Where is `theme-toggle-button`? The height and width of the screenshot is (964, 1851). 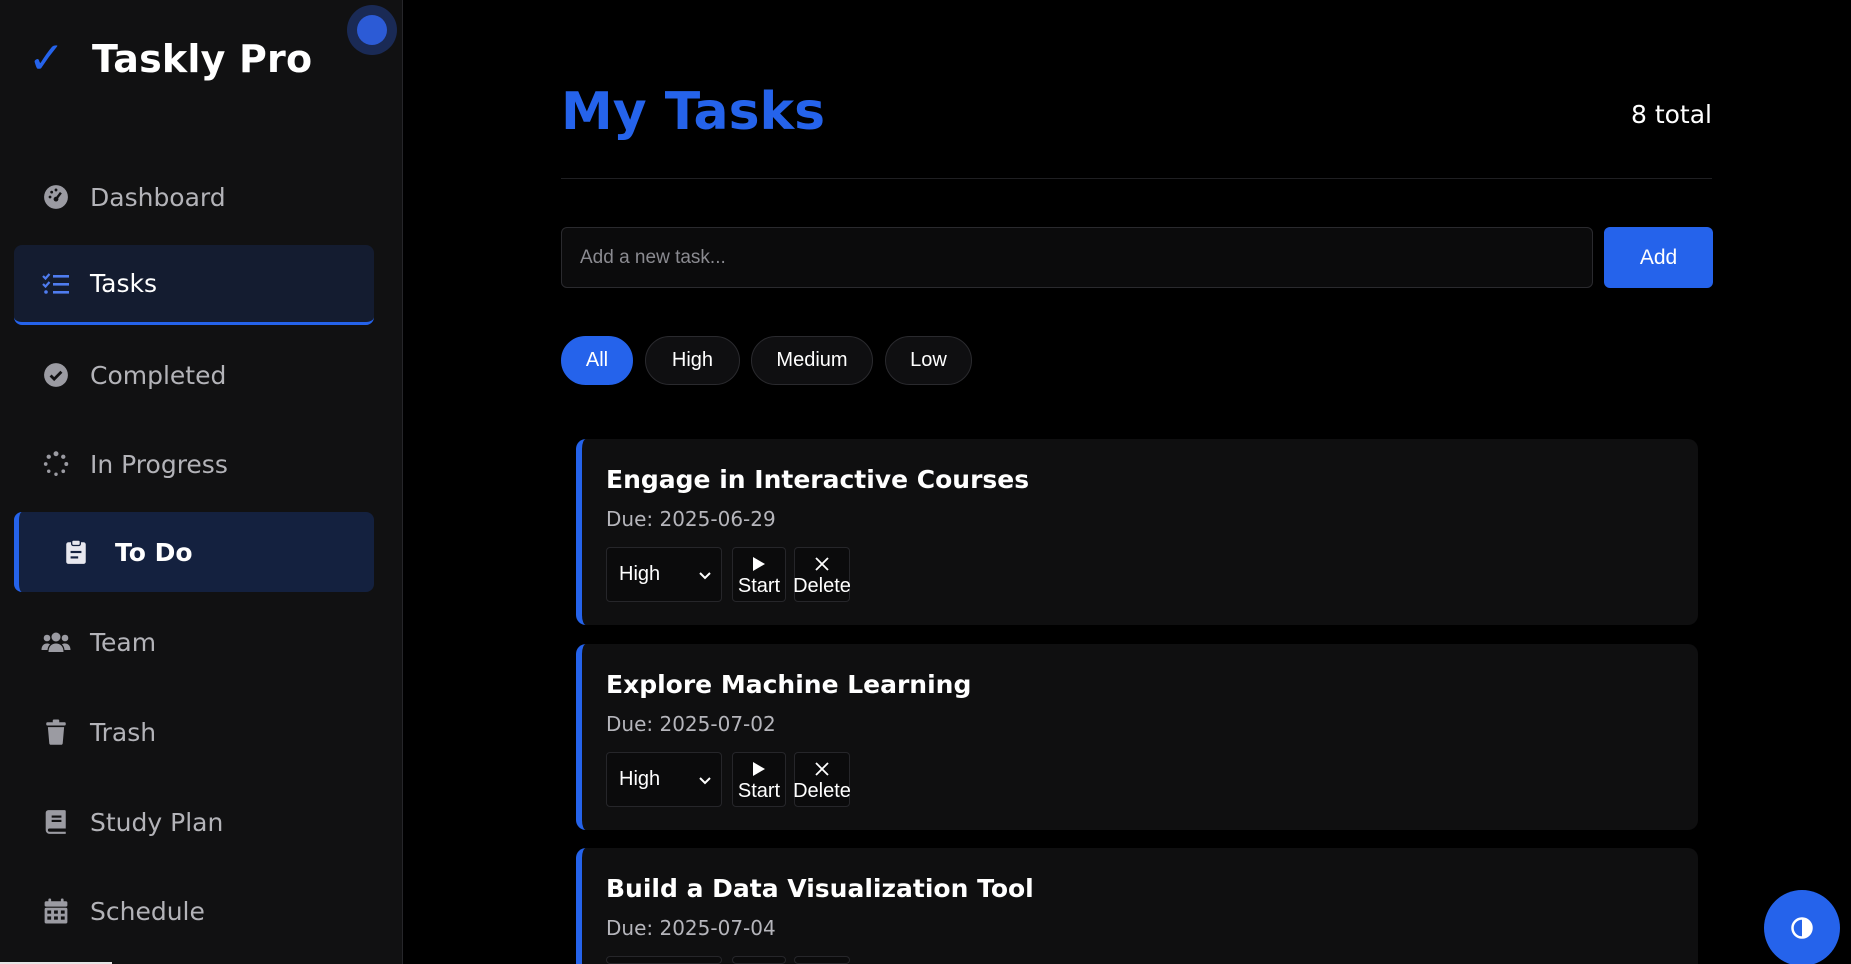
theme-toggle-button is located at coordinates (1802, 927).